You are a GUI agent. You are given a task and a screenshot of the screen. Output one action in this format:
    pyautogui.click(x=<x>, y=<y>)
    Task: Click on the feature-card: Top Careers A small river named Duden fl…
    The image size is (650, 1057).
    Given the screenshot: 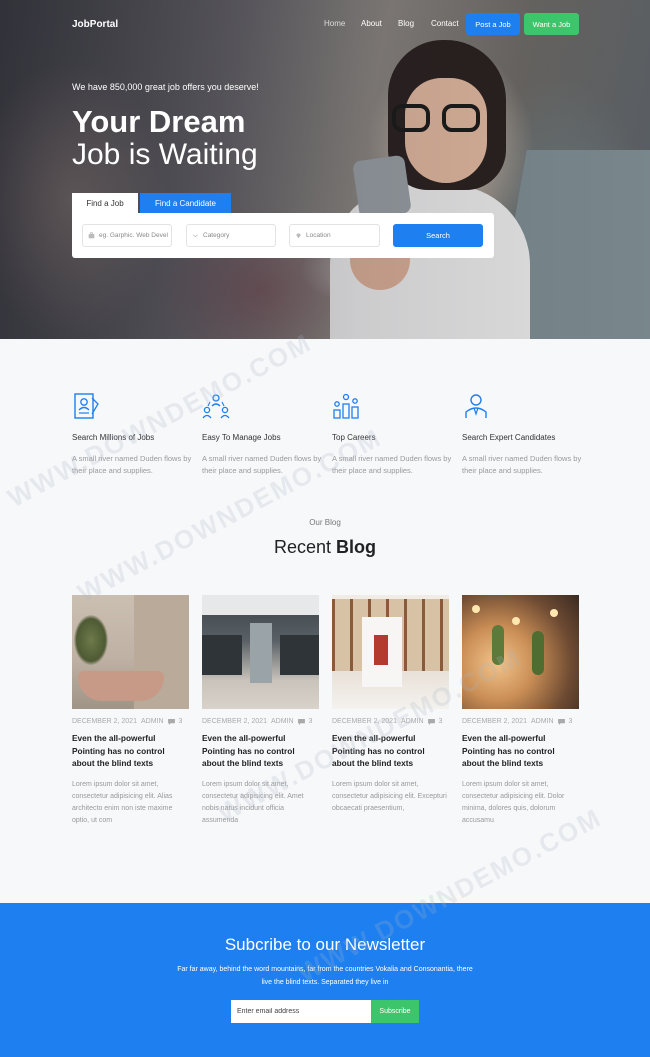 What is the action you would take?
    pyautogui.click(x=394, y=434)
    